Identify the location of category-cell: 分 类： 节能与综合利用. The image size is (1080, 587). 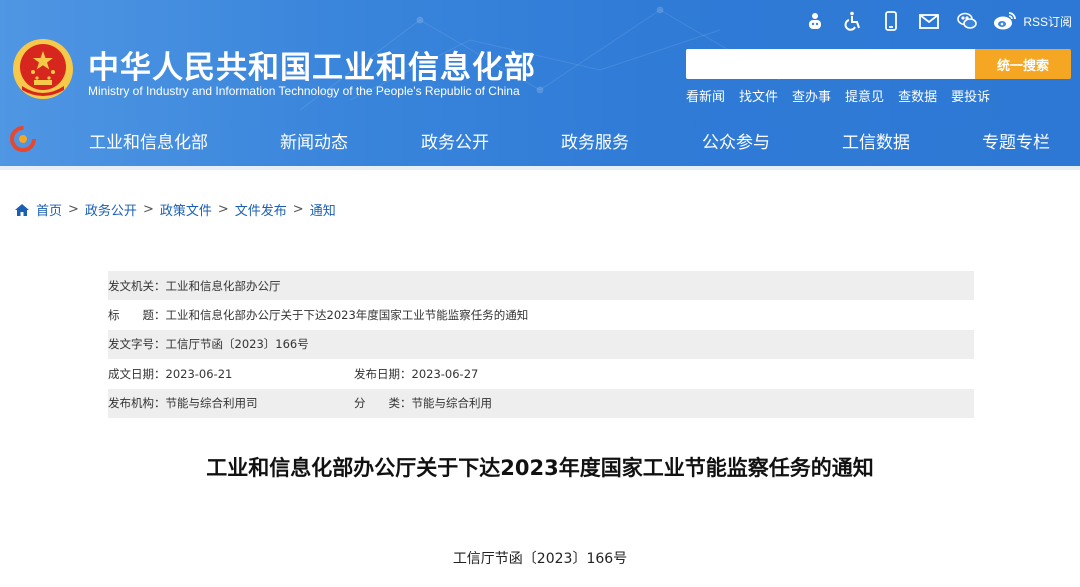
(423, 403).